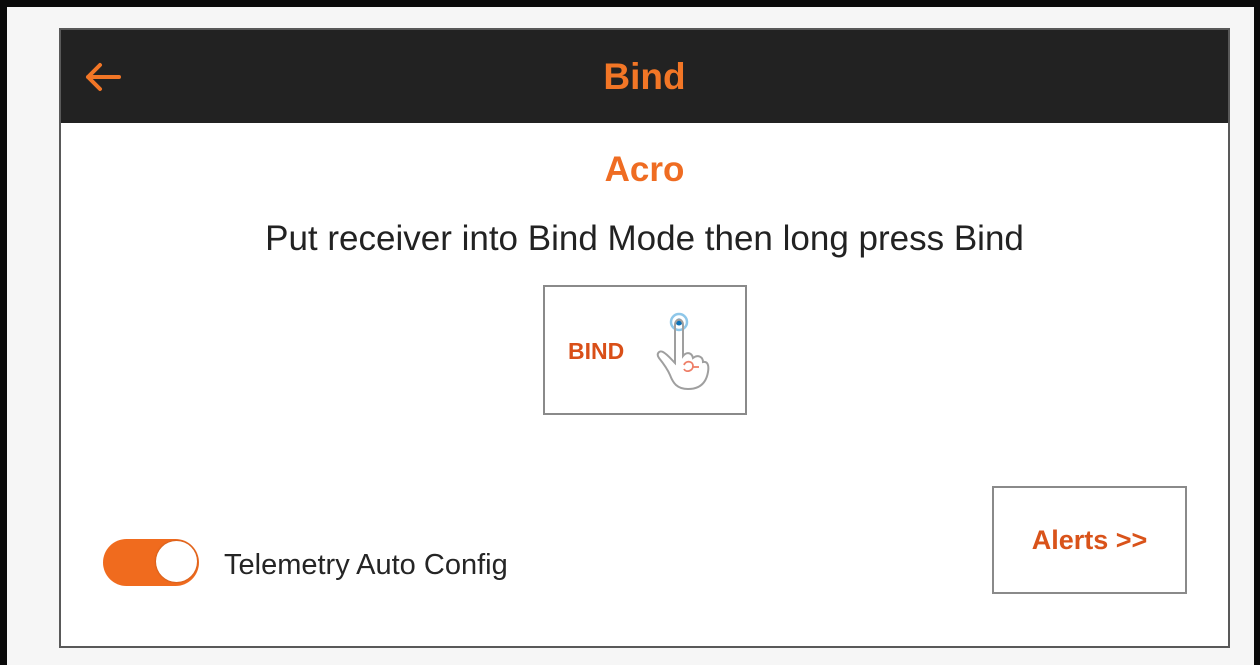  I want to click on bind-button: BIND, so click(645, 350).